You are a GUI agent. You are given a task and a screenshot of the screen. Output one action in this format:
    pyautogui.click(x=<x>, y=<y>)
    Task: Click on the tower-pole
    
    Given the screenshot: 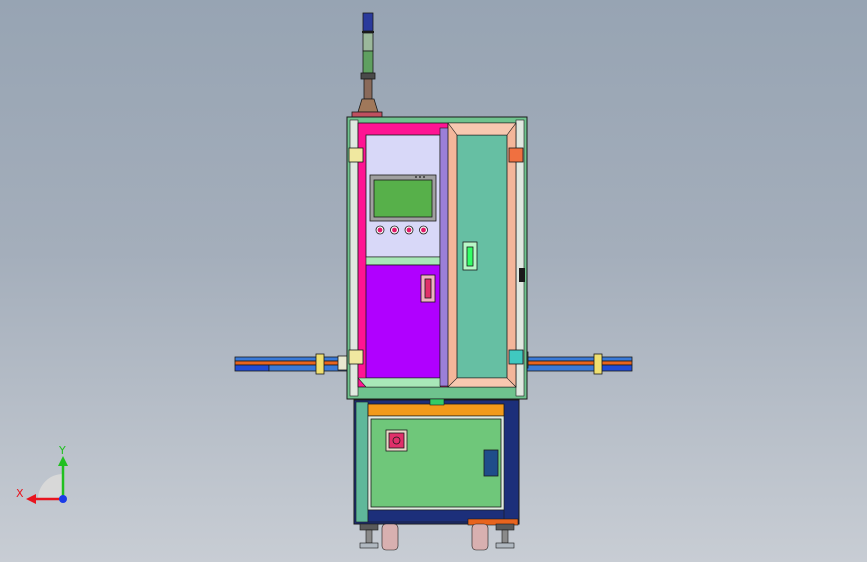 What is the action you would take?
    pyautogui.click(x=368, y=89)
    